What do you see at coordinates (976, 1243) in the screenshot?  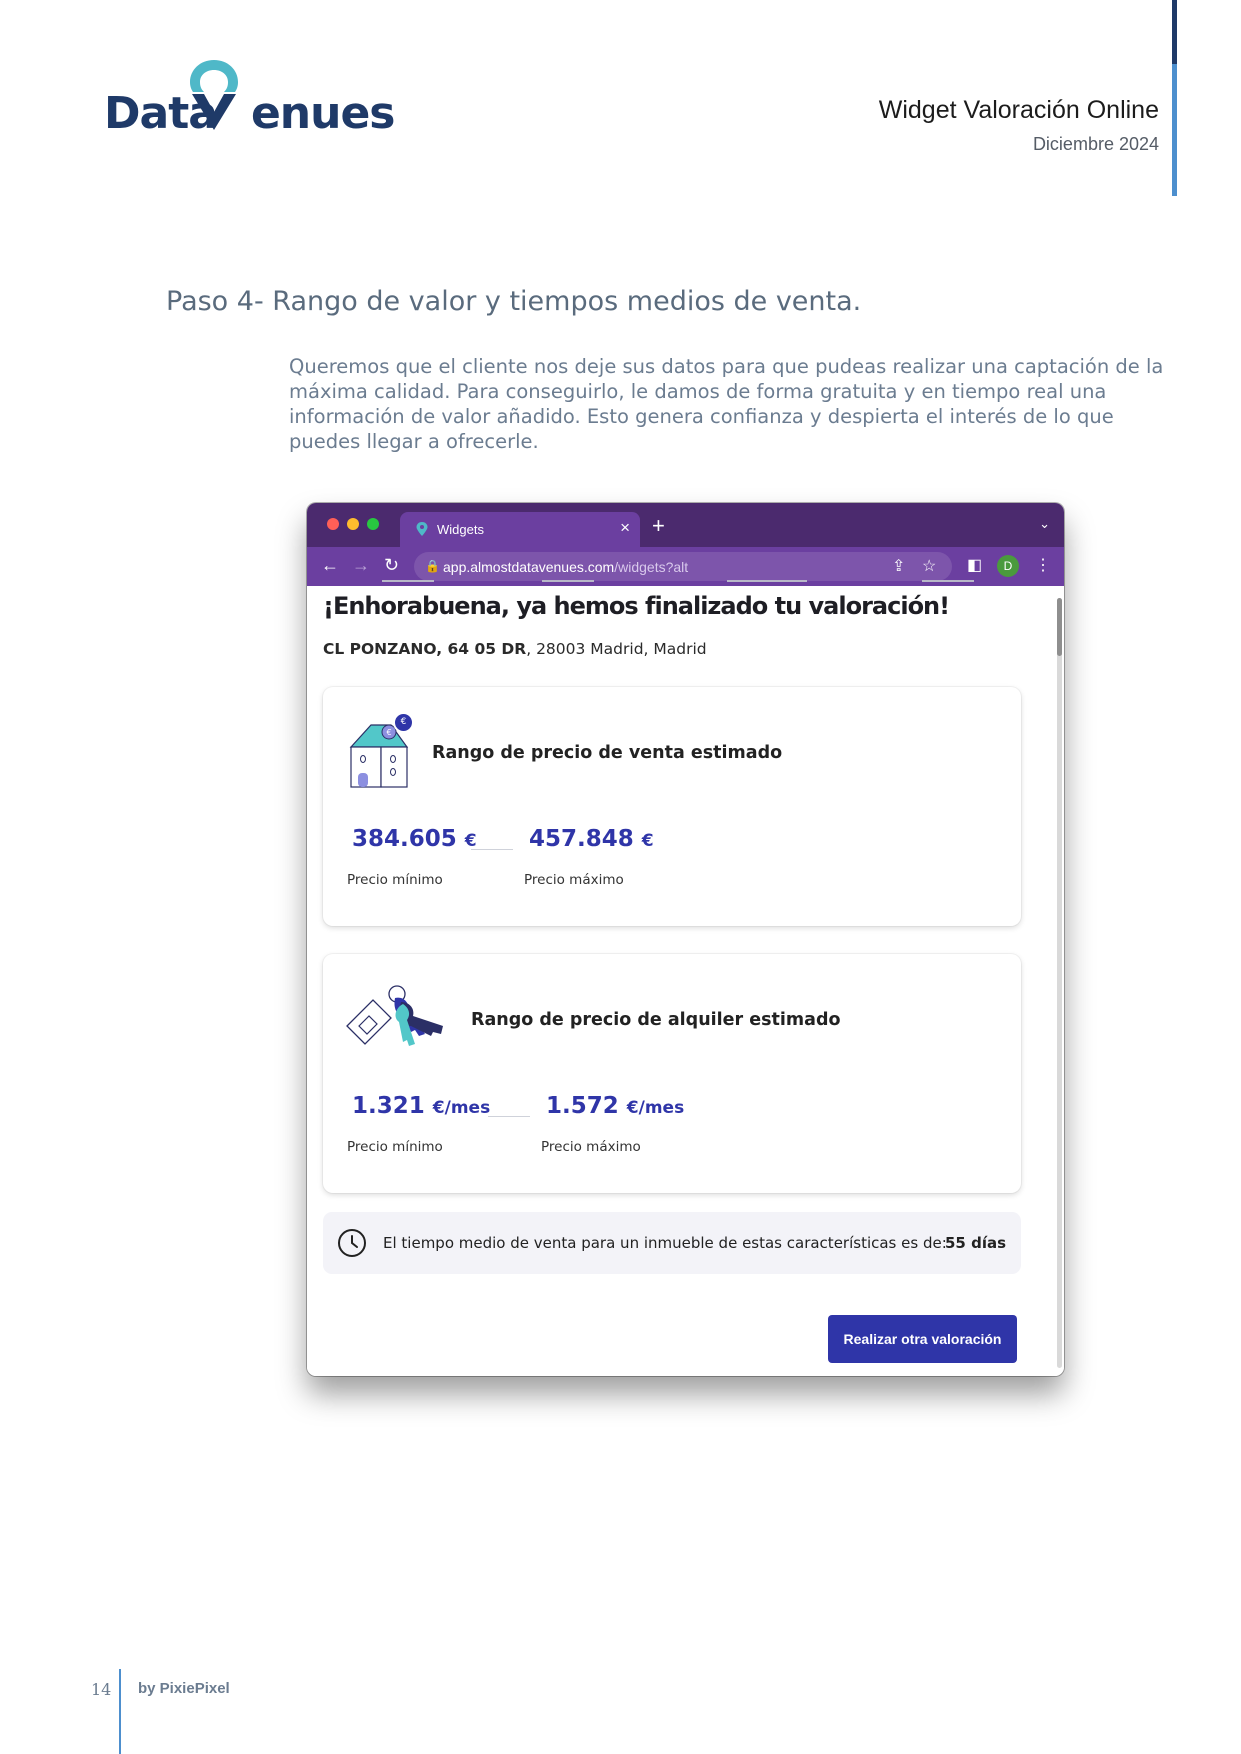 I see `sale-time-value: 55 días` at bounding box center [976, 1243].